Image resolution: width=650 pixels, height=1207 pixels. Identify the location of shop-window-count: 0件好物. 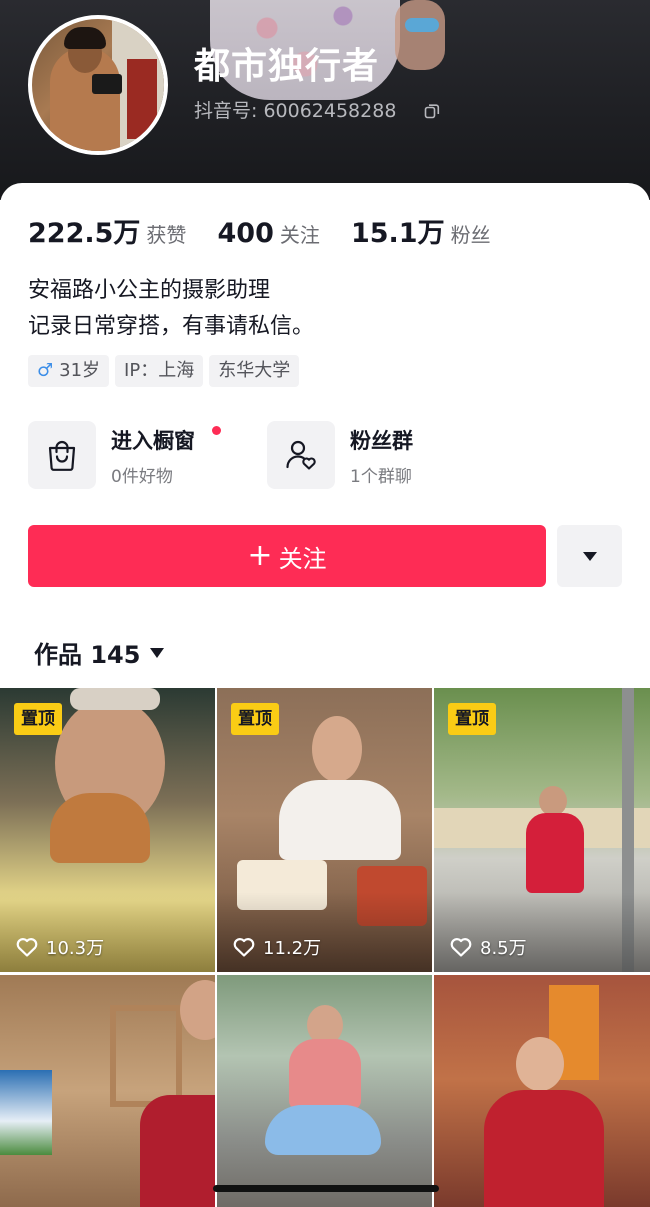
(142, 477).